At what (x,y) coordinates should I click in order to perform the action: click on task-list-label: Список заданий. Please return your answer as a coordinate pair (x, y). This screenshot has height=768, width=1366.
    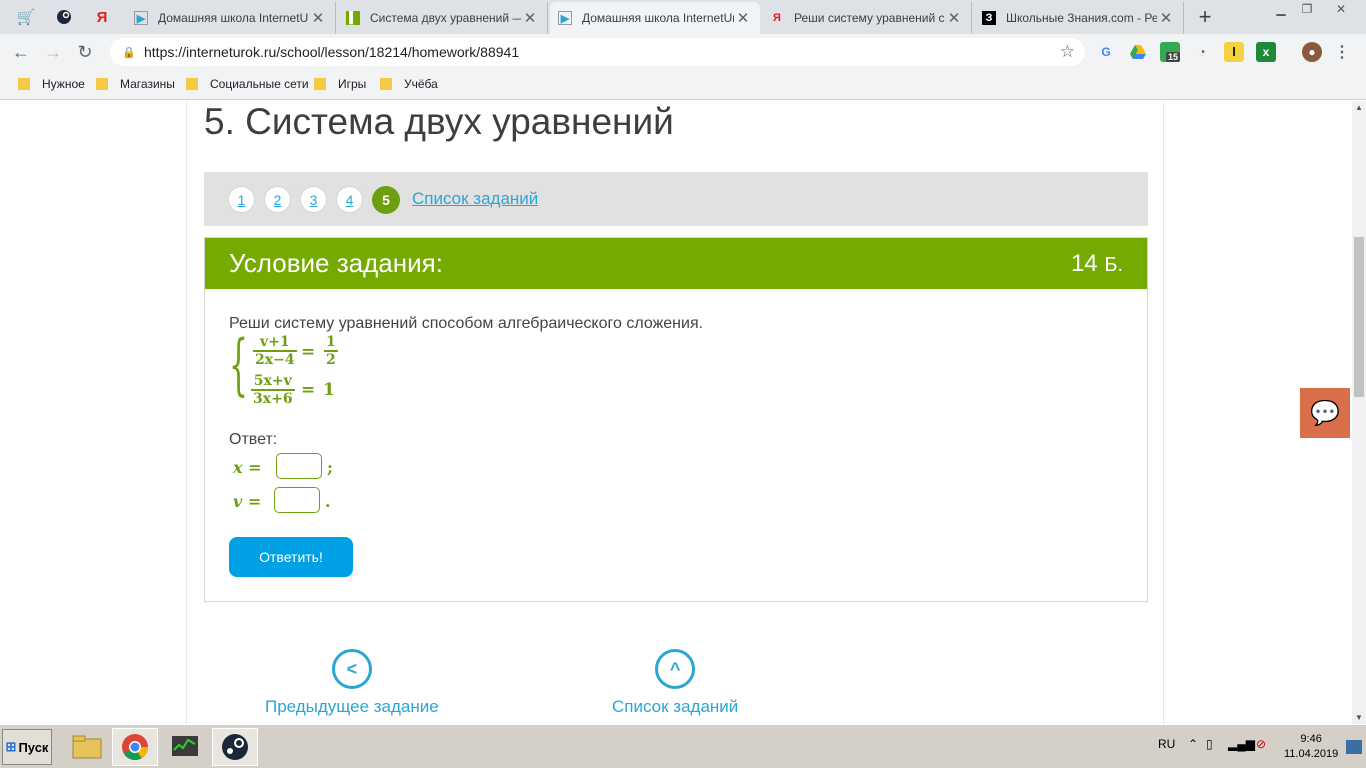
    Looking at the image, I should click on (675, 706).